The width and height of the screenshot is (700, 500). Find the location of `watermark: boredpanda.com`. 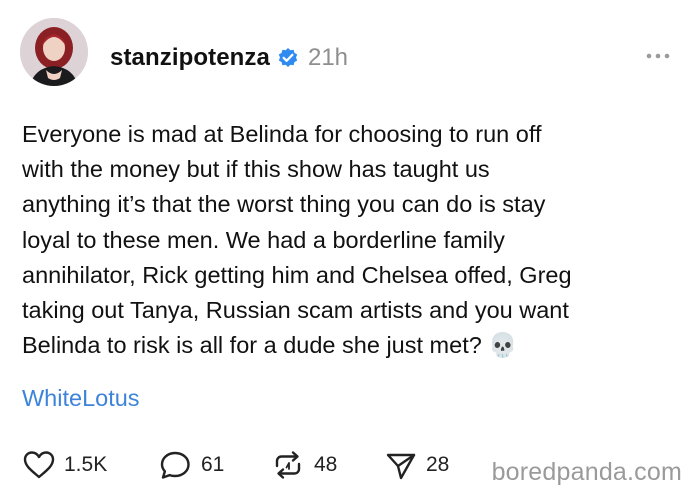

watermark: boredpanda.com is located at coordinates (586, 472).